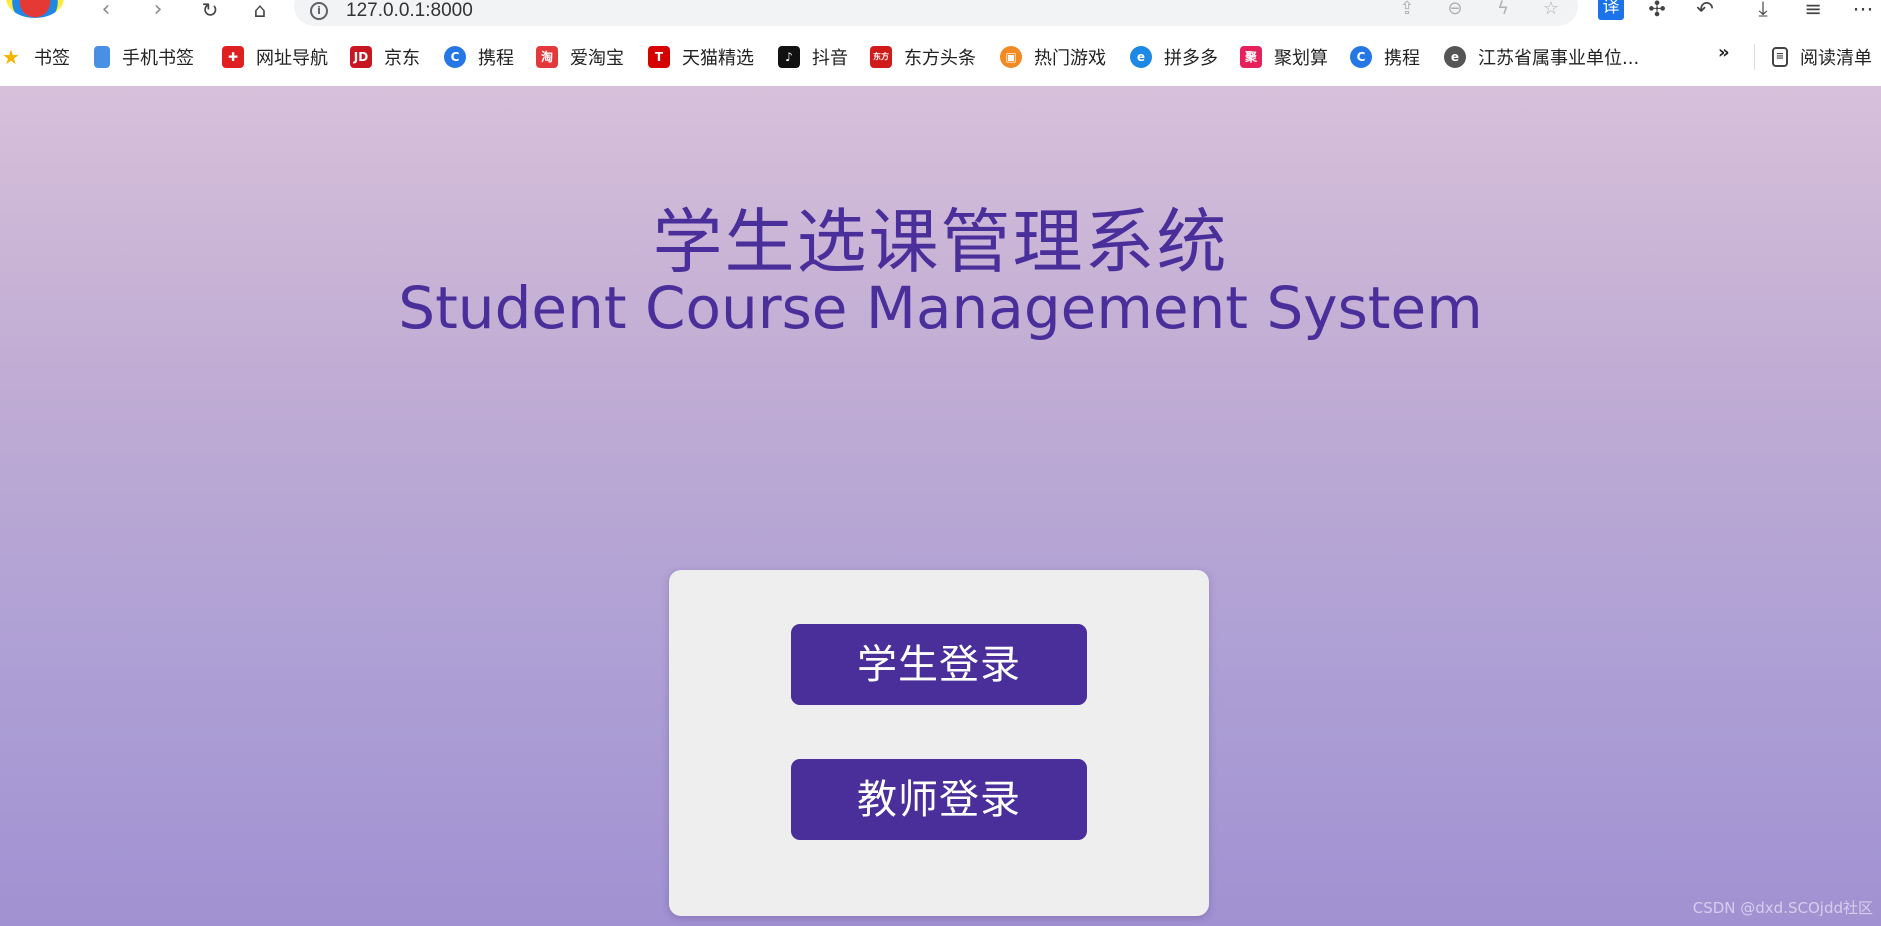 The image size is (1881, 926). What do you see at coordinates (1836, 58) in the screenshot?
I see `reading-list-label: 阅读清单` at bounding box center [1836, 58].